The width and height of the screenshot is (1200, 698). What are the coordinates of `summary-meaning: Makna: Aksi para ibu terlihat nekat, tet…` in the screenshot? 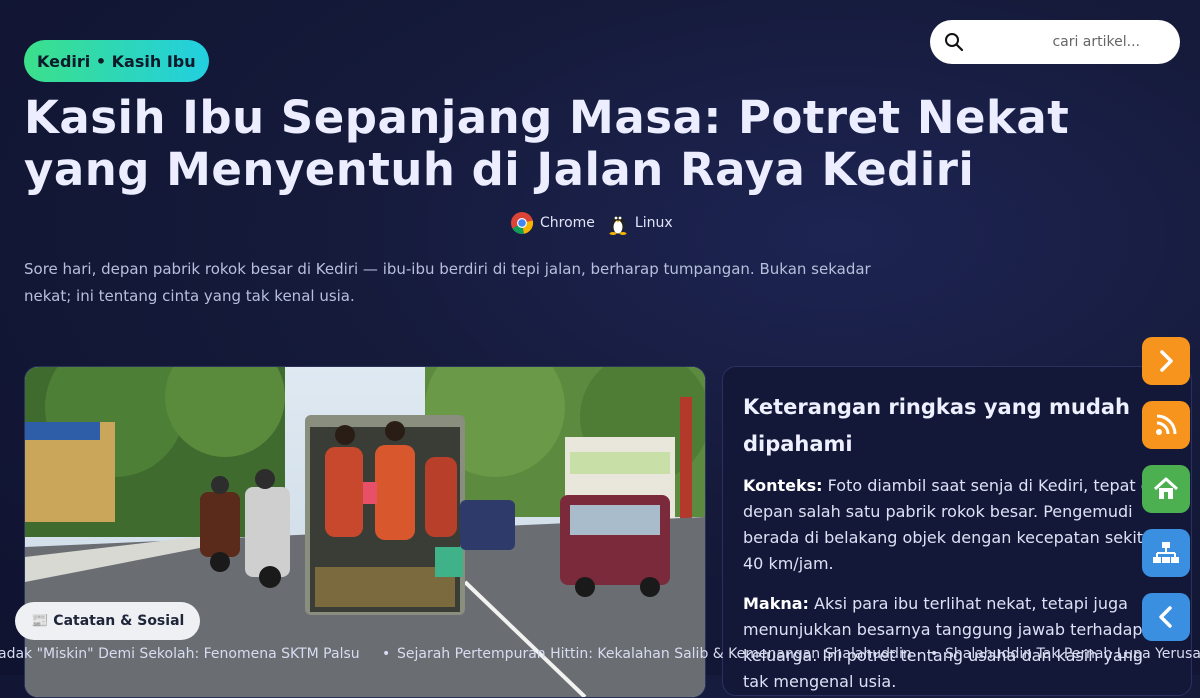 It's located at (957, 643).